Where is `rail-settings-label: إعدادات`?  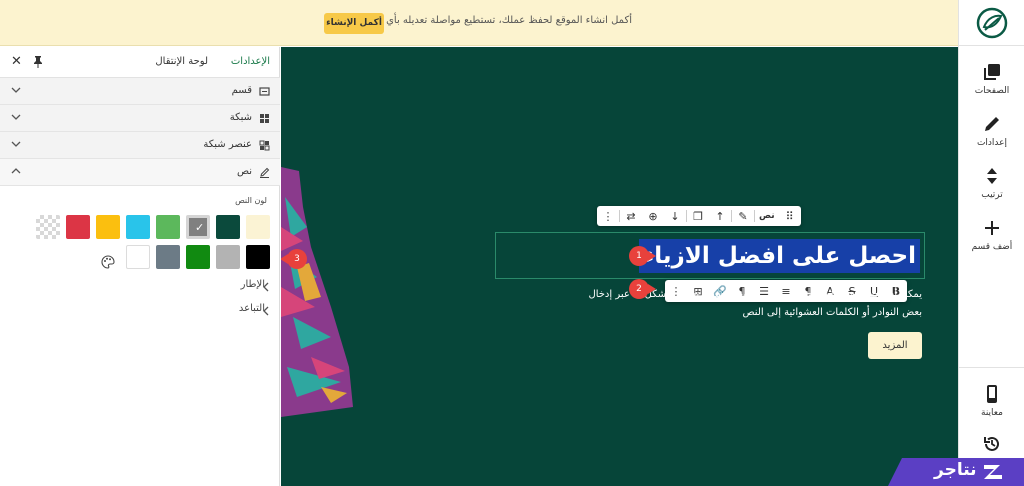
rail-settings-label: إعدادات is located at coordinates (992, 143).